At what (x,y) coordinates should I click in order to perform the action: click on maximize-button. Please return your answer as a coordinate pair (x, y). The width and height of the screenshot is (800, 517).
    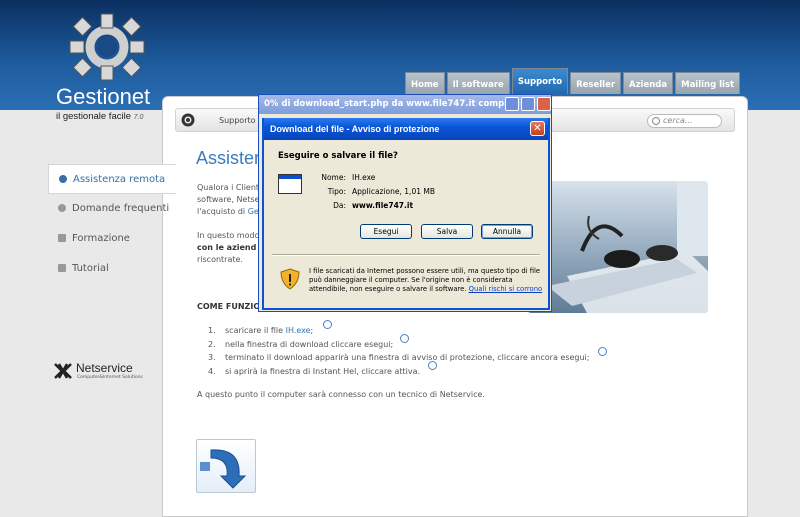
    Looking at the image, I should click on (528, 104).